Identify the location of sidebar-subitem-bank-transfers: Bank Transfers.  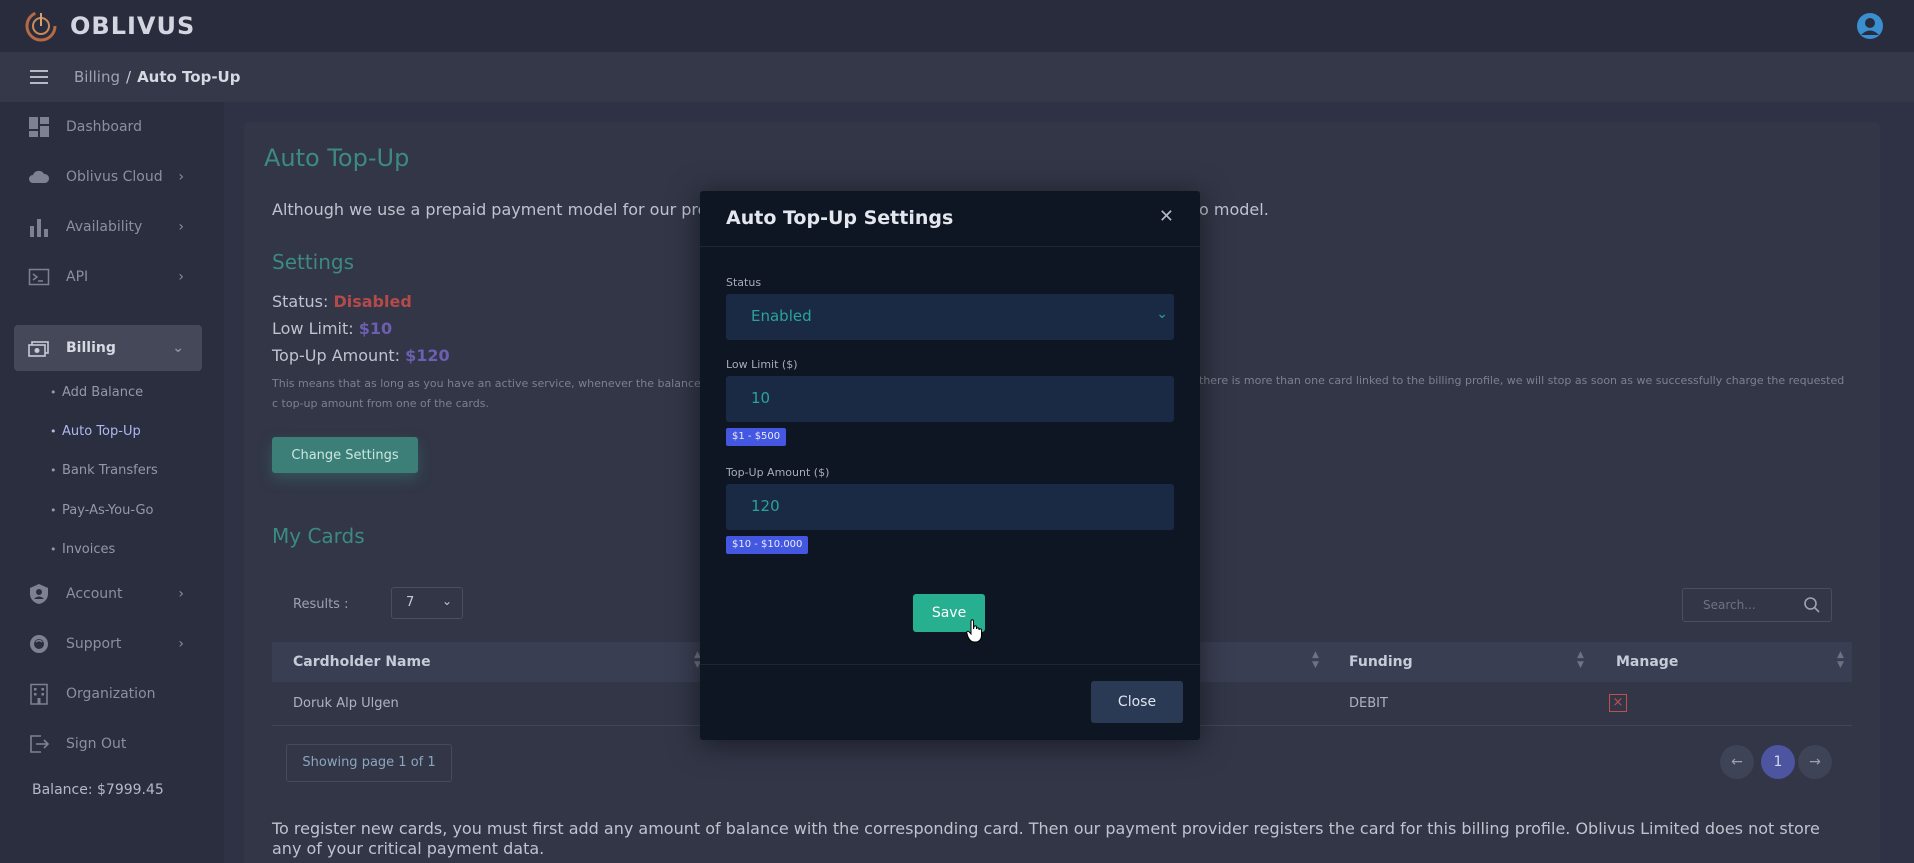
(104, 470).